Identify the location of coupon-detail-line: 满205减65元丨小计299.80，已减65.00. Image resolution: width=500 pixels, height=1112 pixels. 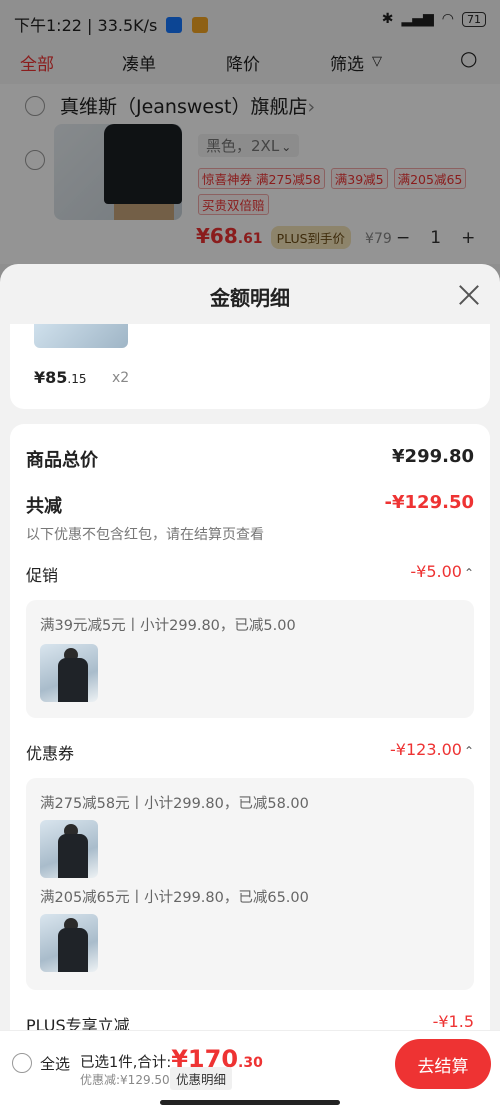
(174, 898).